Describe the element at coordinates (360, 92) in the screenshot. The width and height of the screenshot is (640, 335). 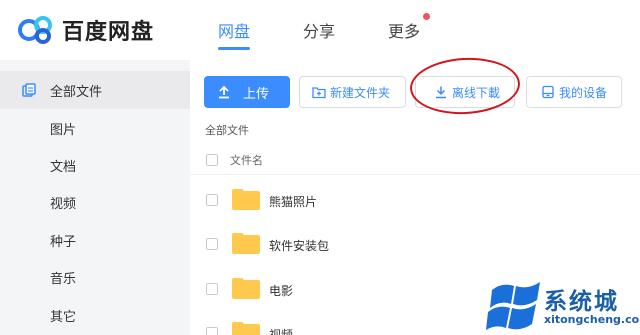
I see `new-folder-button-label: 新建文件夹` at that location.